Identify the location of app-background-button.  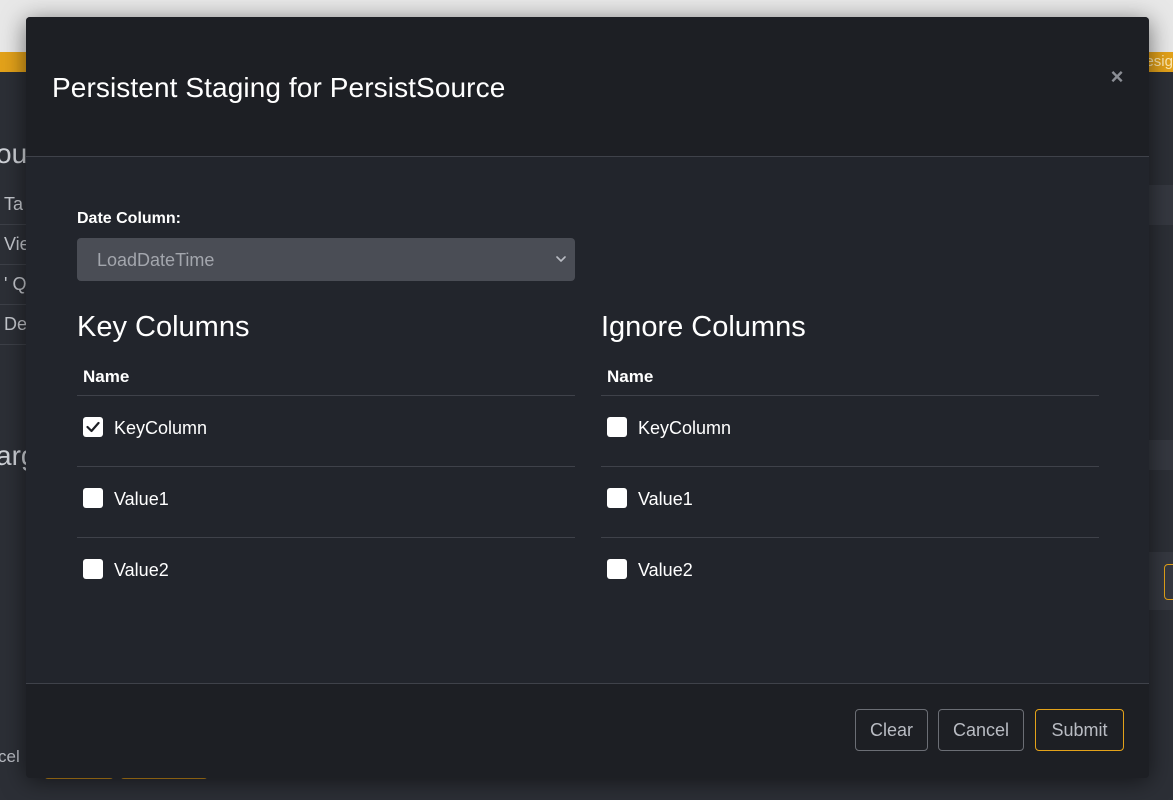
(1168, 582).